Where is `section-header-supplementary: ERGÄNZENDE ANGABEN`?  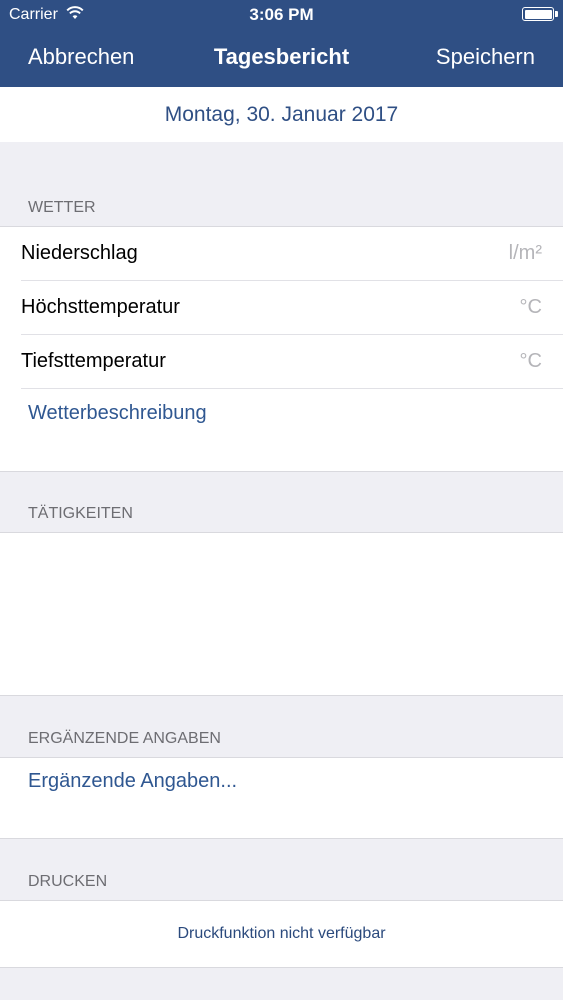 section-header-supplementary: ERGÄNZENDE ANGABEN is located at coordinates (124, 738).